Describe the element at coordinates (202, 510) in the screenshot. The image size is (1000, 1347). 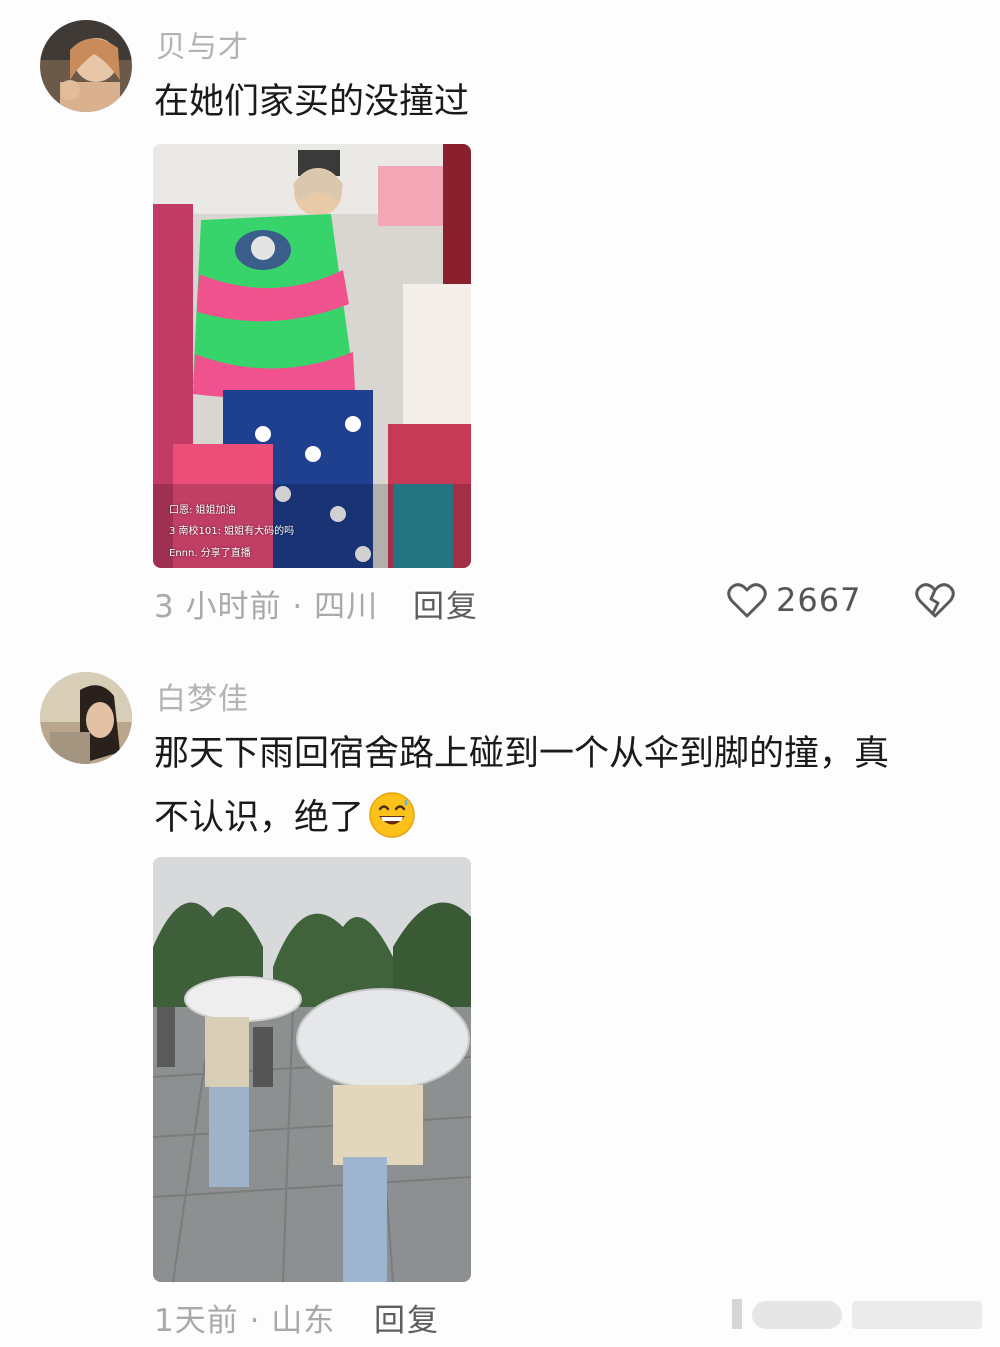
I see `live-chat-line: 口恩: 姐姐加油` at that location.